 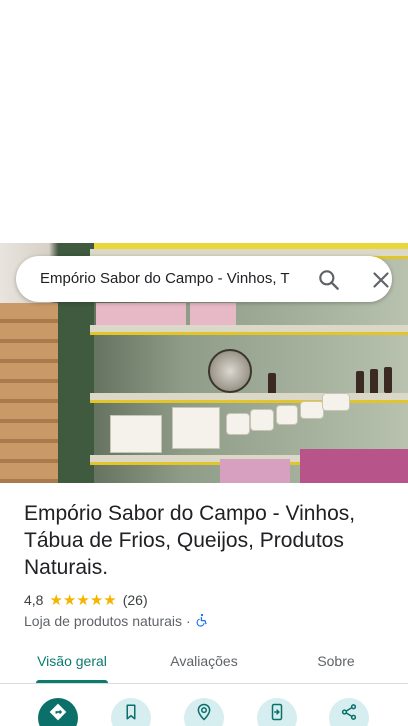 I want to click on rating-value: 4,8, so click(x=34, y=600).